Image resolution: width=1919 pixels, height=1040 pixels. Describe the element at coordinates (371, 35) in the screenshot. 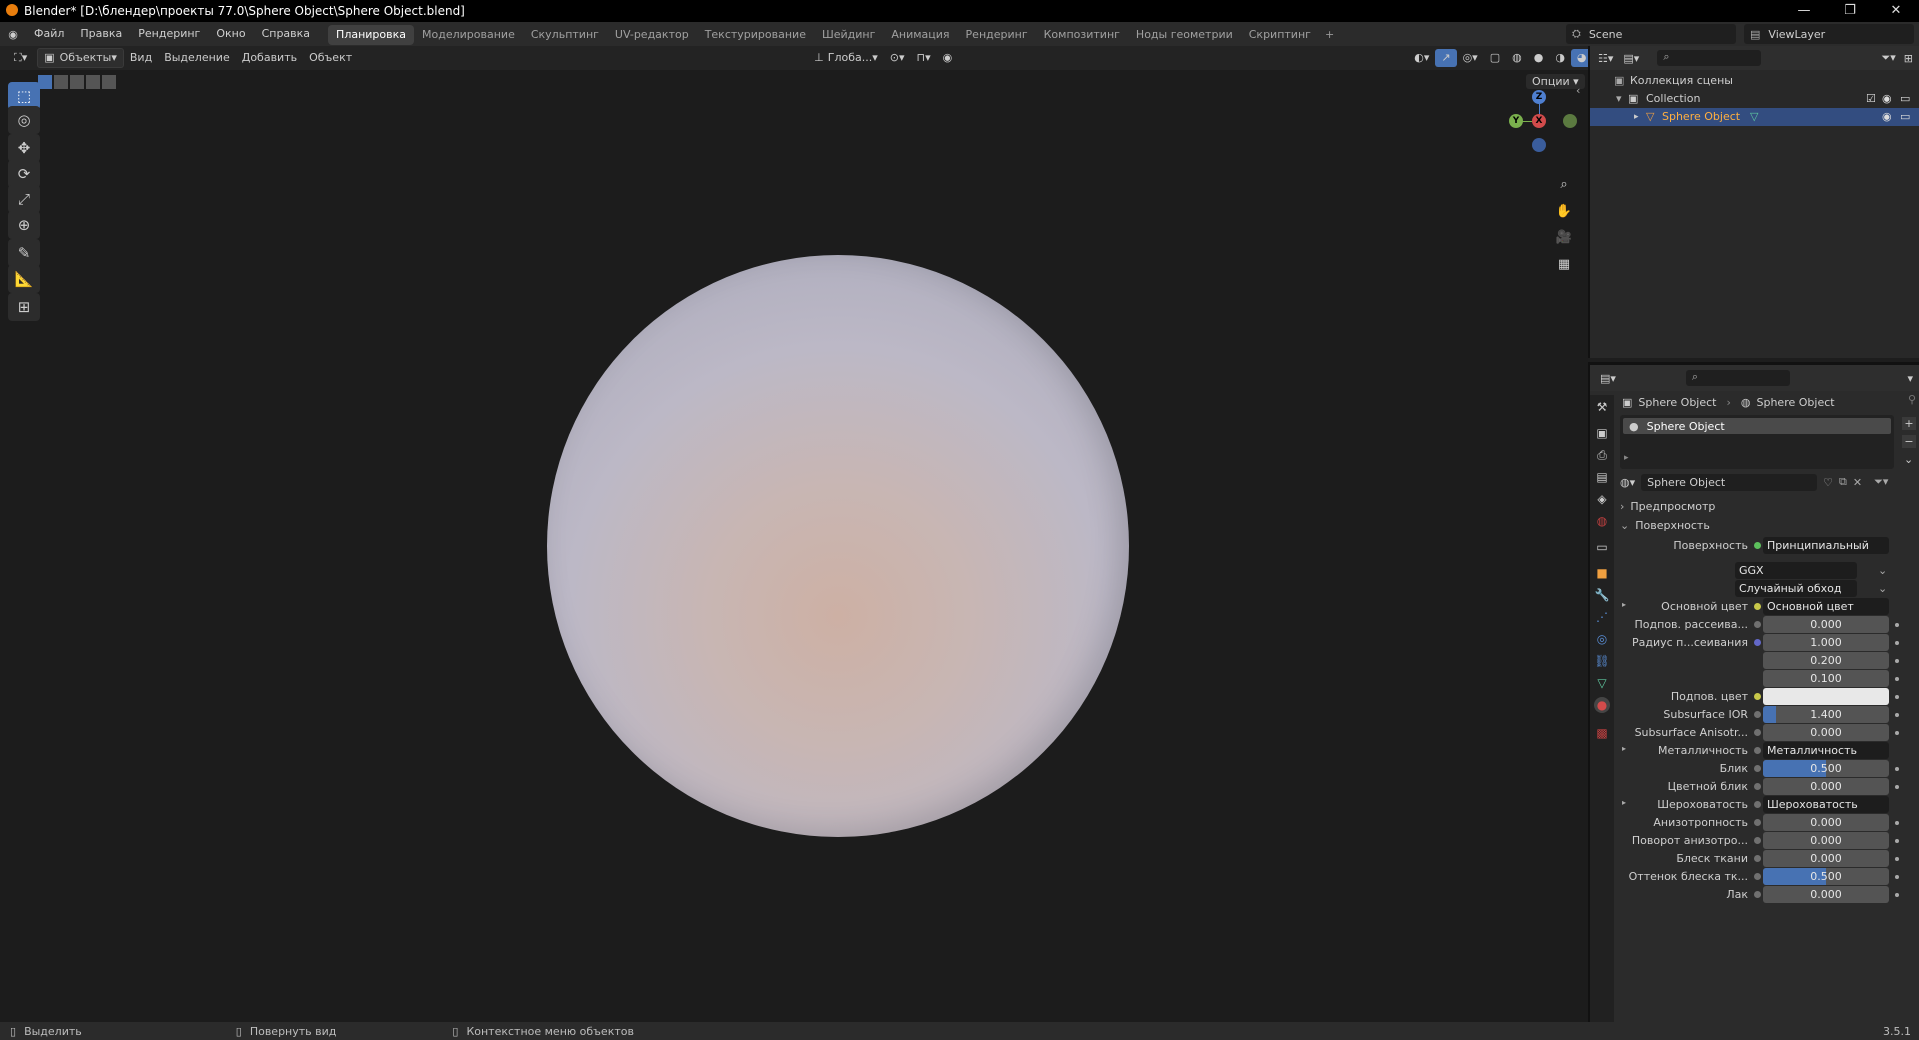

I see `workspace-tab: Планировка` at that location.